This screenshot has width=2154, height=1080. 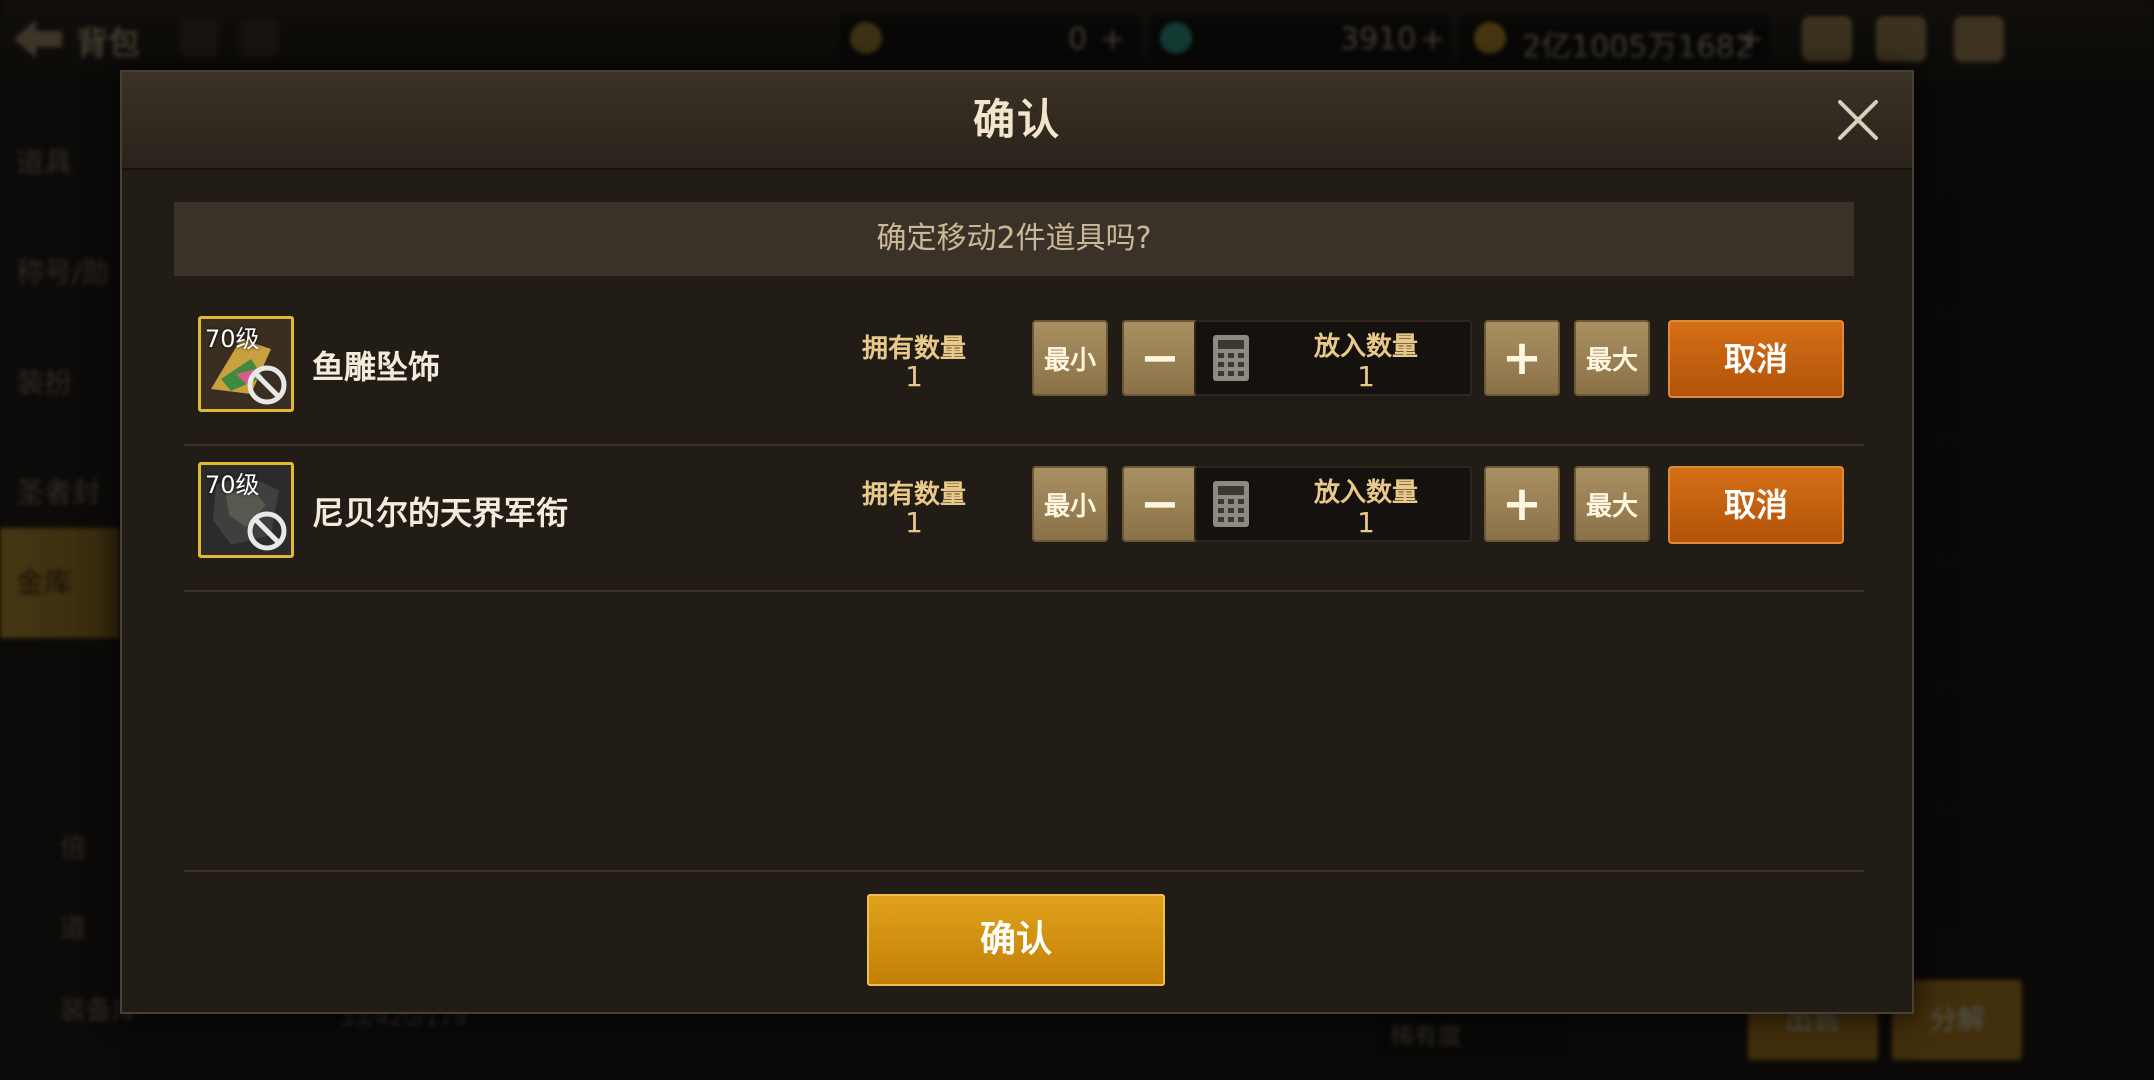 I want to click on item-row: 70级 鱼雕坠饰 拥有数量 1 最小 − 放入数量 1 + 最大 取消, so click(x=1024, y=372).